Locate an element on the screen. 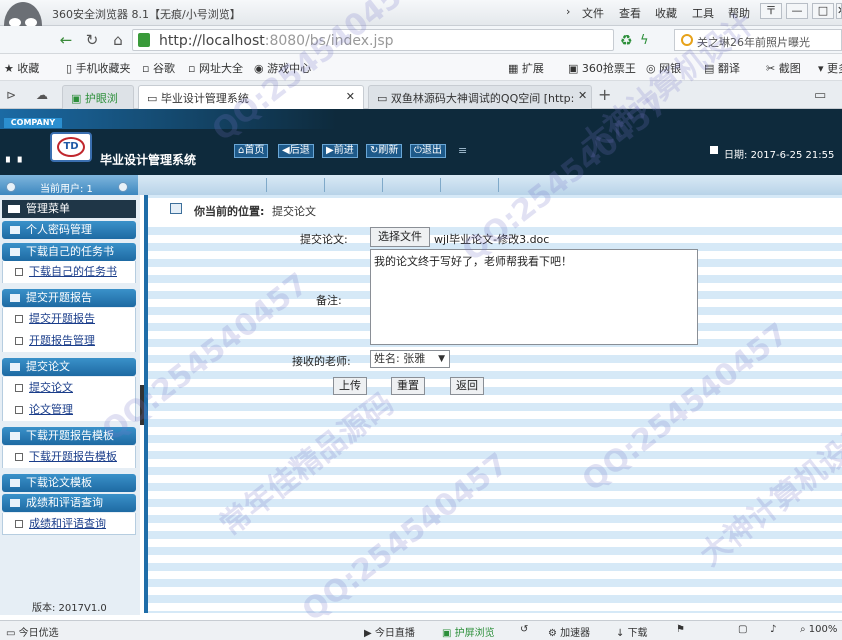 The width and height of the screenshot is (842, 640). bookmark-label: 谷歌 is located at coordinates (163, 68).